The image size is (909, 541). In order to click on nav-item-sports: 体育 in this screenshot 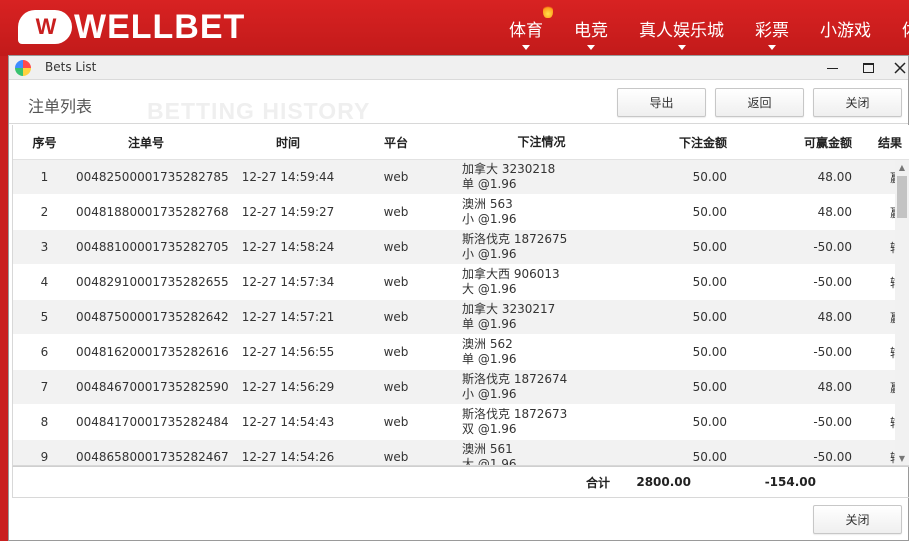, I will do `click(531, 28)`.